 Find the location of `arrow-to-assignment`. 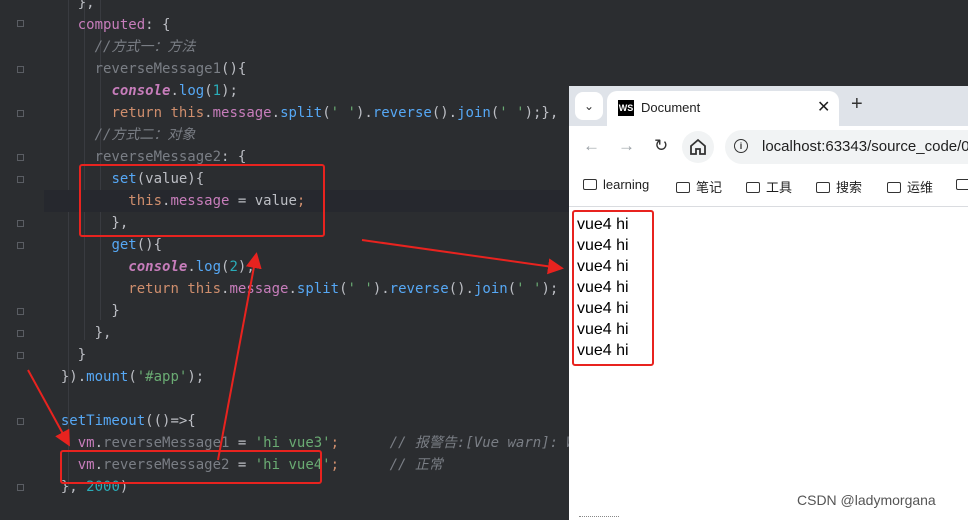

arrow-to-assignment is located at coordinates (48, 408).